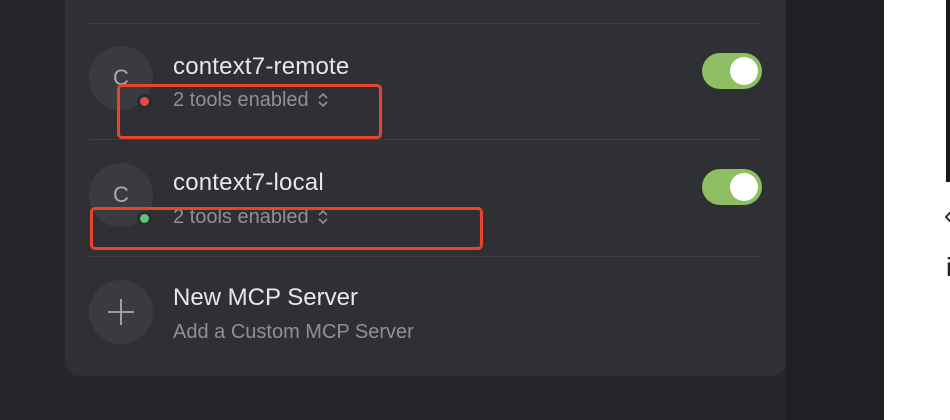 This screenshot has height=420, width=950. What do you see at coordinates (248, 182) in the screenshot?
I see `server-name: context7-local` at bounding box center [248, 182].